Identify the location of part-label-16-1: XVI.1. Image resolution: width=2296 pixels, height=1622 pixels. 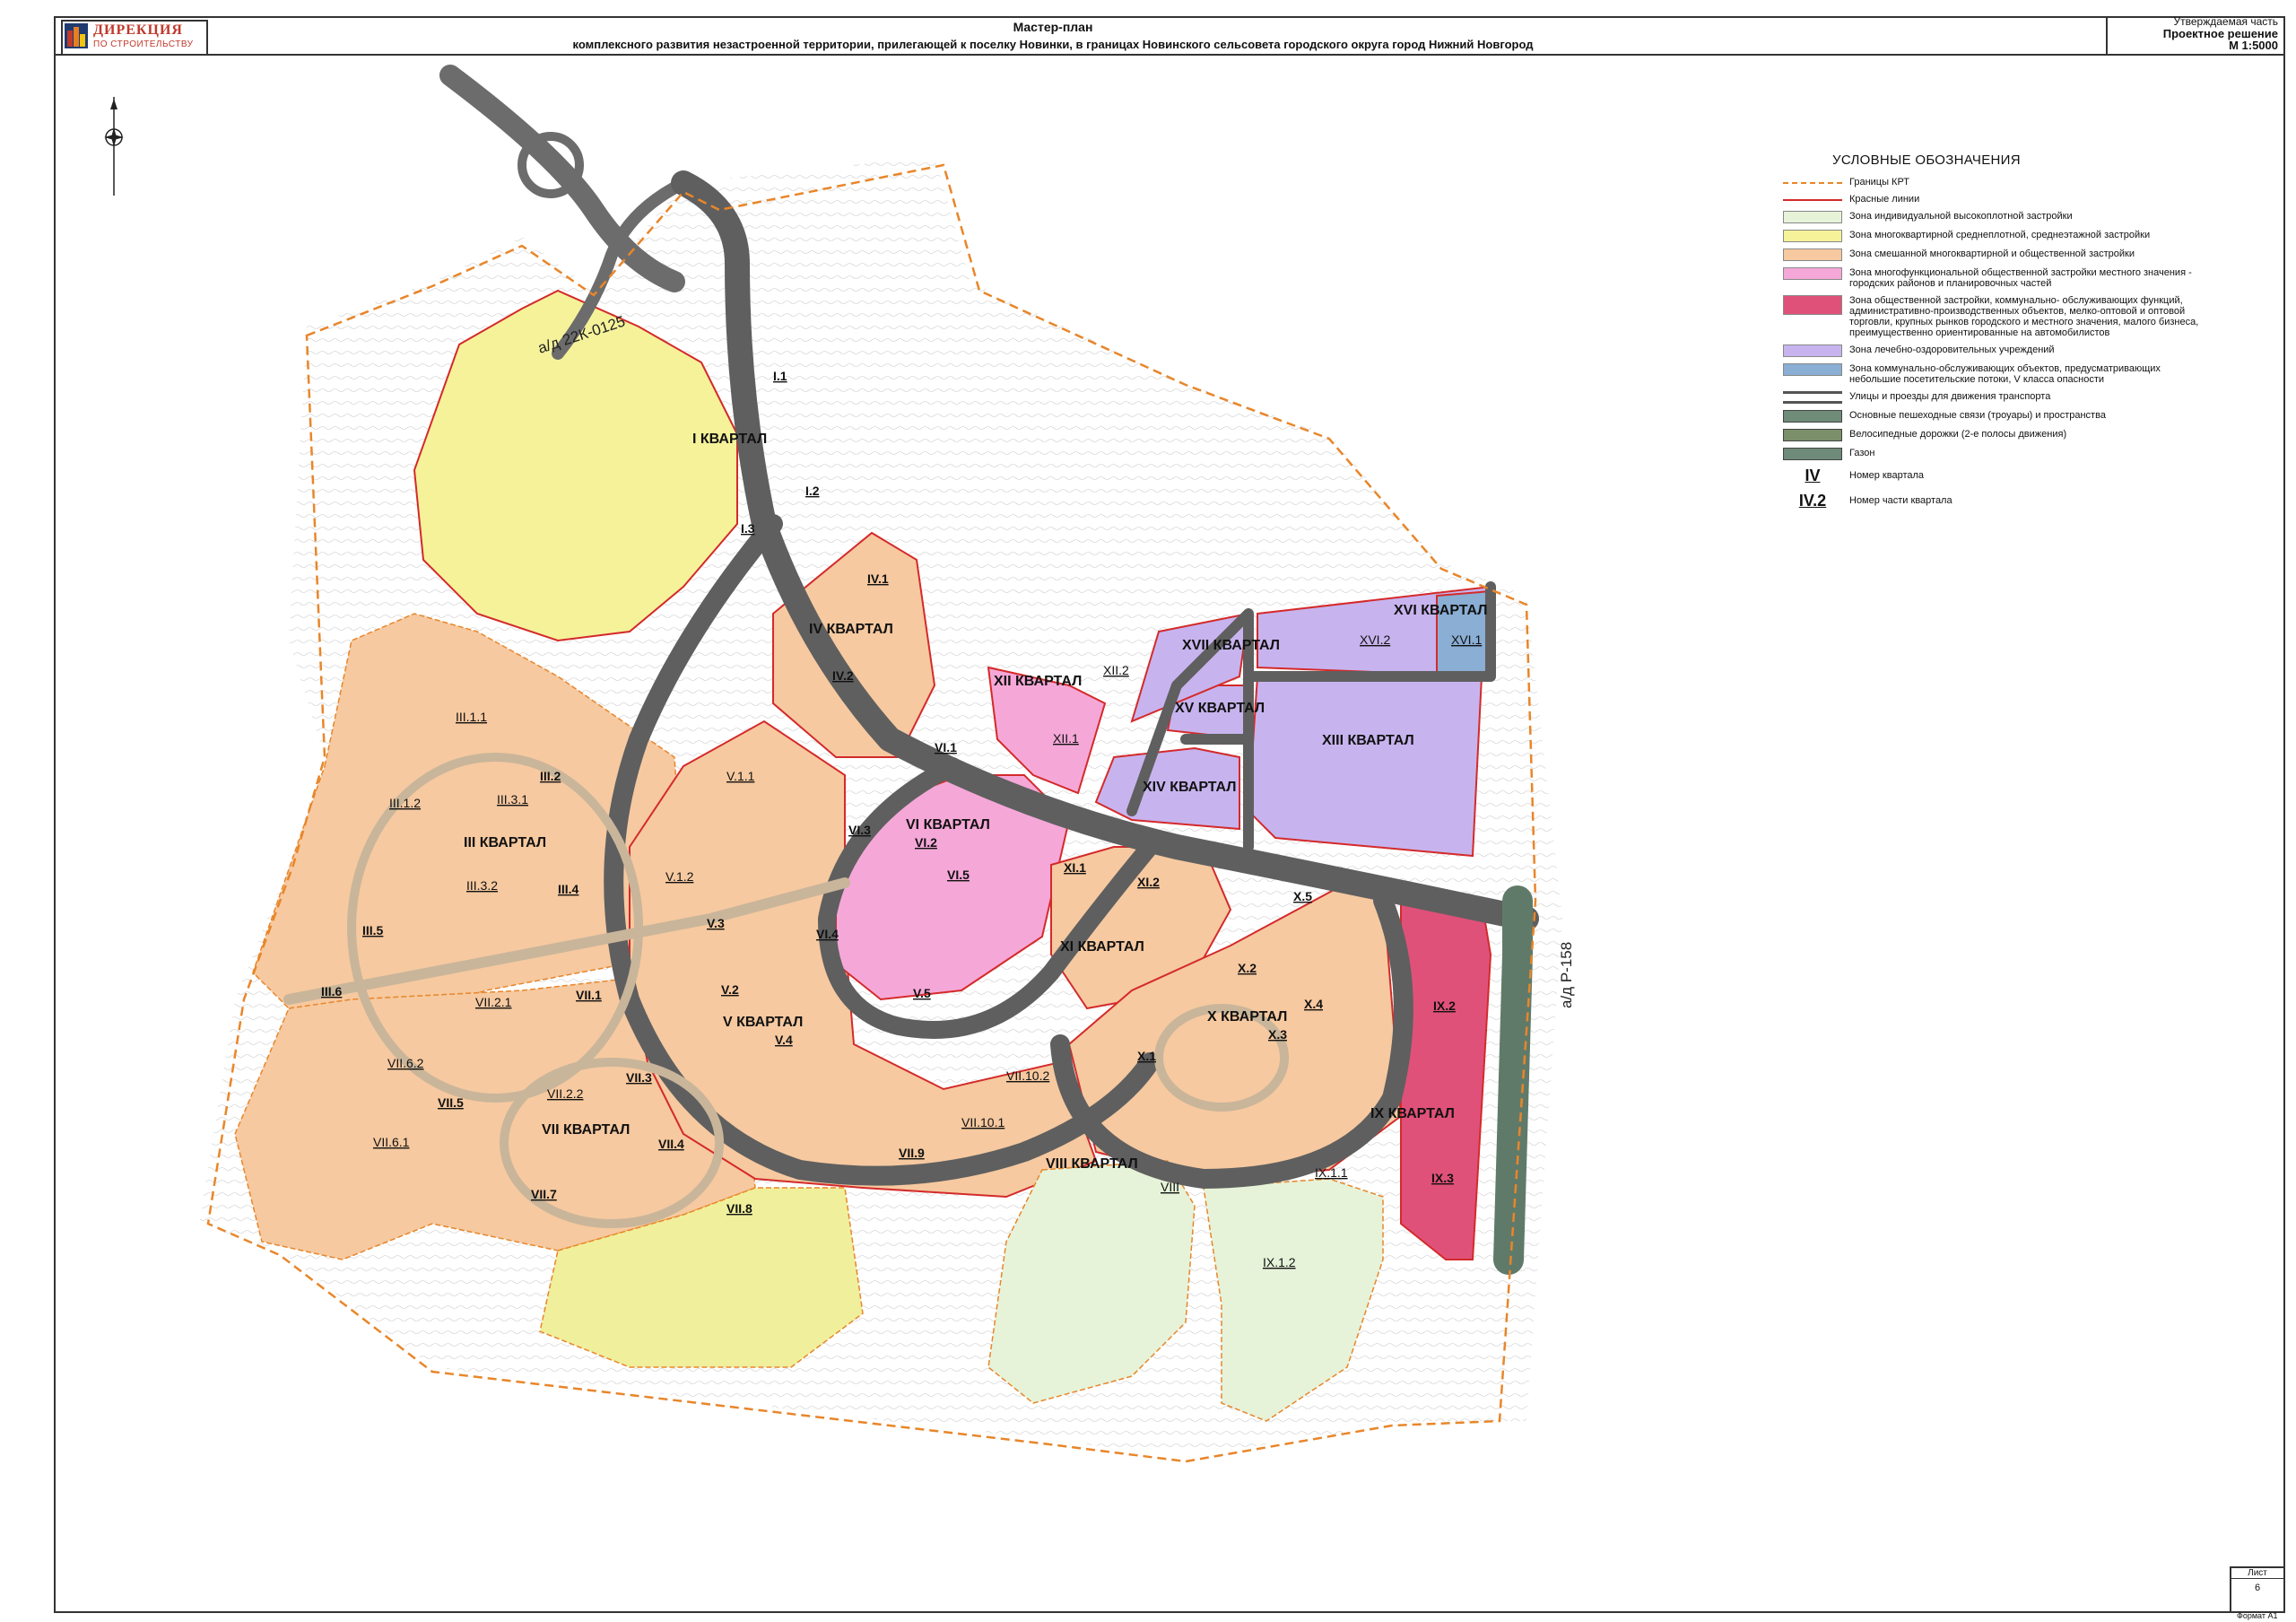
(1466, 639).